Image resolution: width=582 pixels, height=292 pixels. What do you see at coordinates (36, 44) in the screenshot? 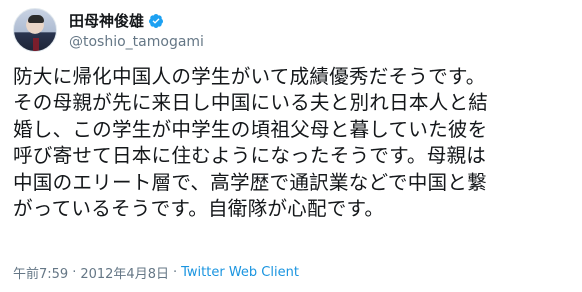
I see `avatar-tie` at bounding box center [36, 44].